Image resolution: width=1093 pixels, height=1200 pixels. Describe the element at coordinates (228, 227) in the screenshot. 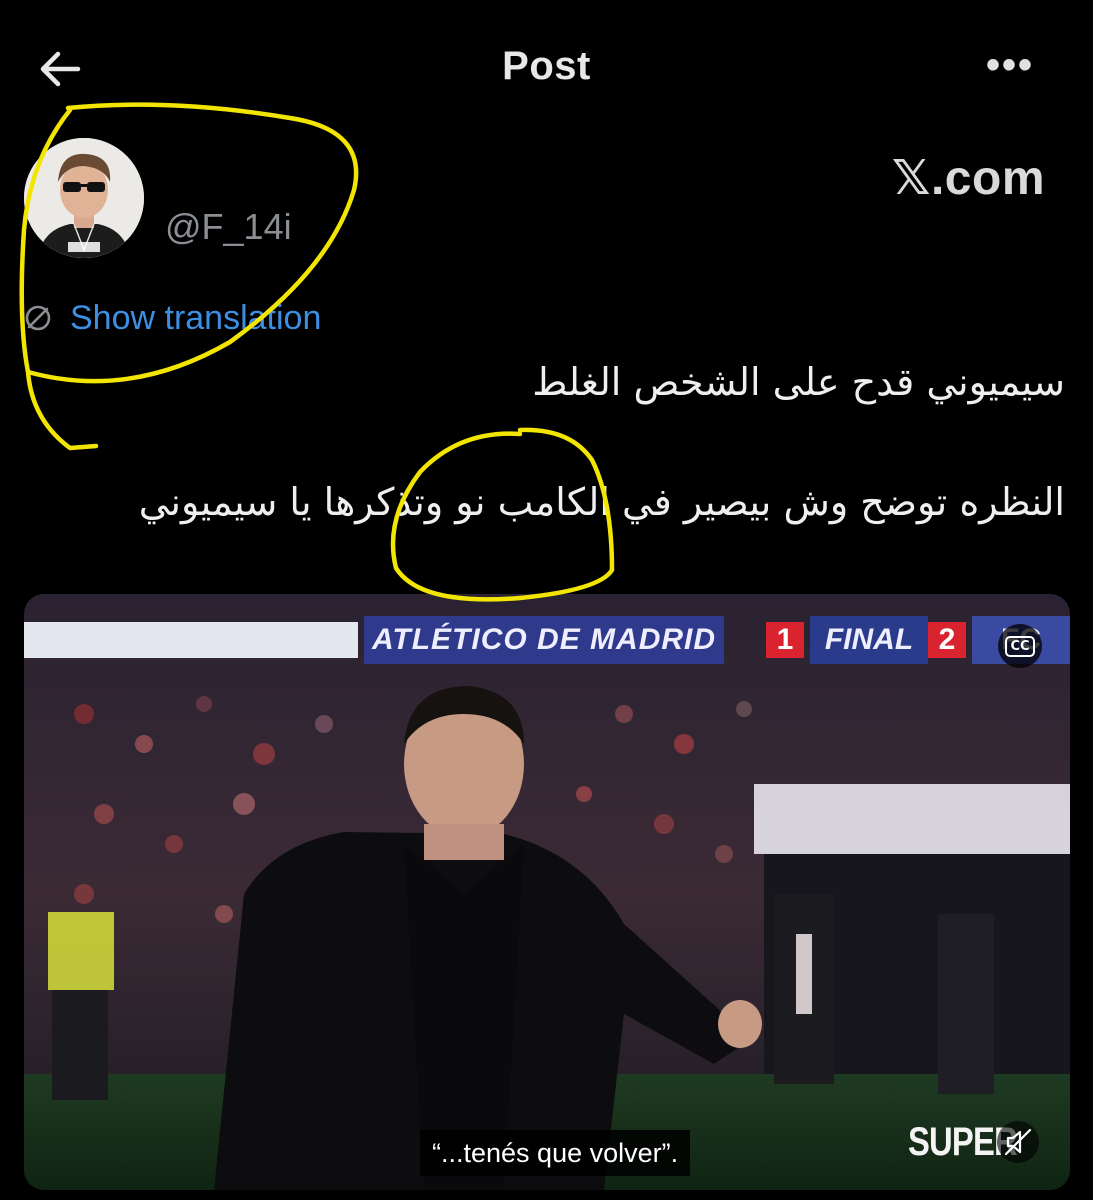

I see `author-handle: @F_14i` at that location.